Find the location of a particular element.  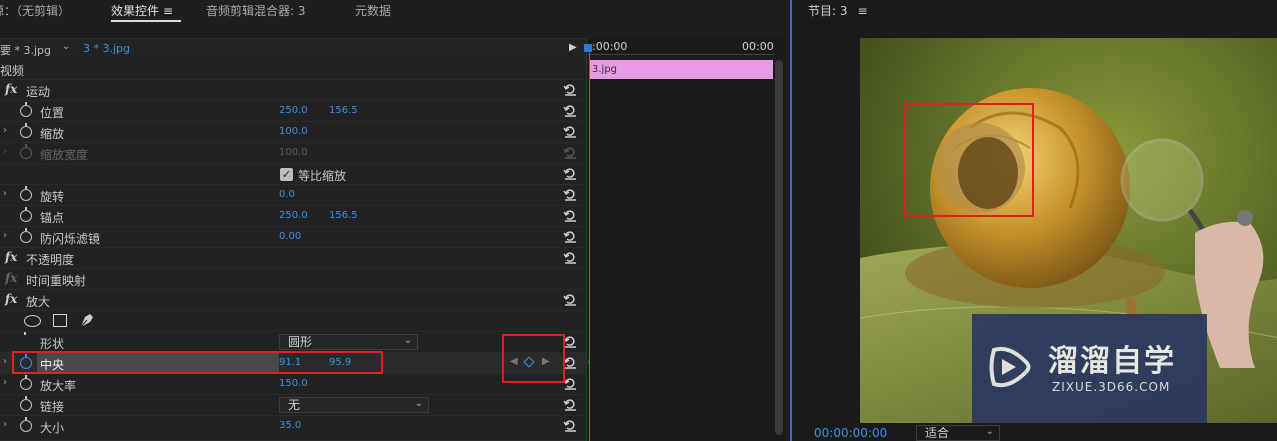

magnify-effect-row: fx 放大 is located at coordinates (293, 300).